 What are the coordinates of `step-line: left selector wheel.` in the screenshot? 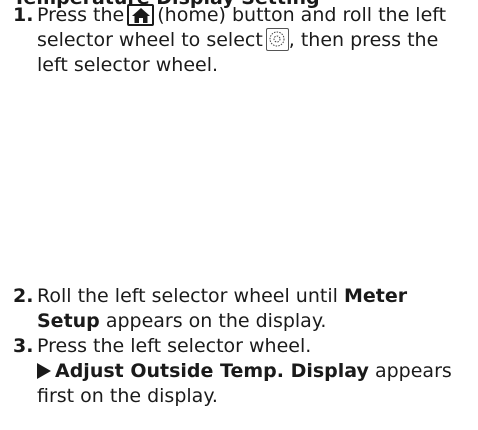 It's located at (128, 65).